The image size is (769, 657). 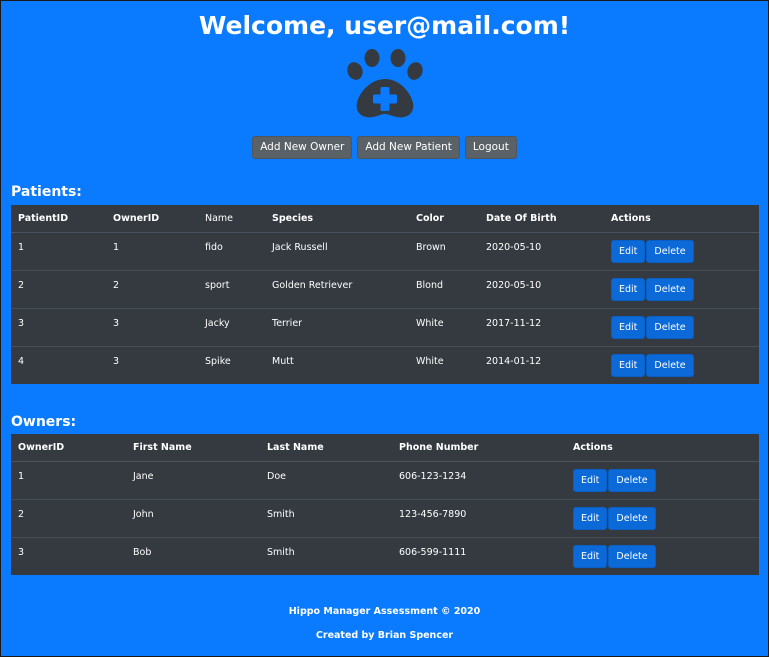 I want to click on cell-species: Terrier, so click(x=337, y=327).